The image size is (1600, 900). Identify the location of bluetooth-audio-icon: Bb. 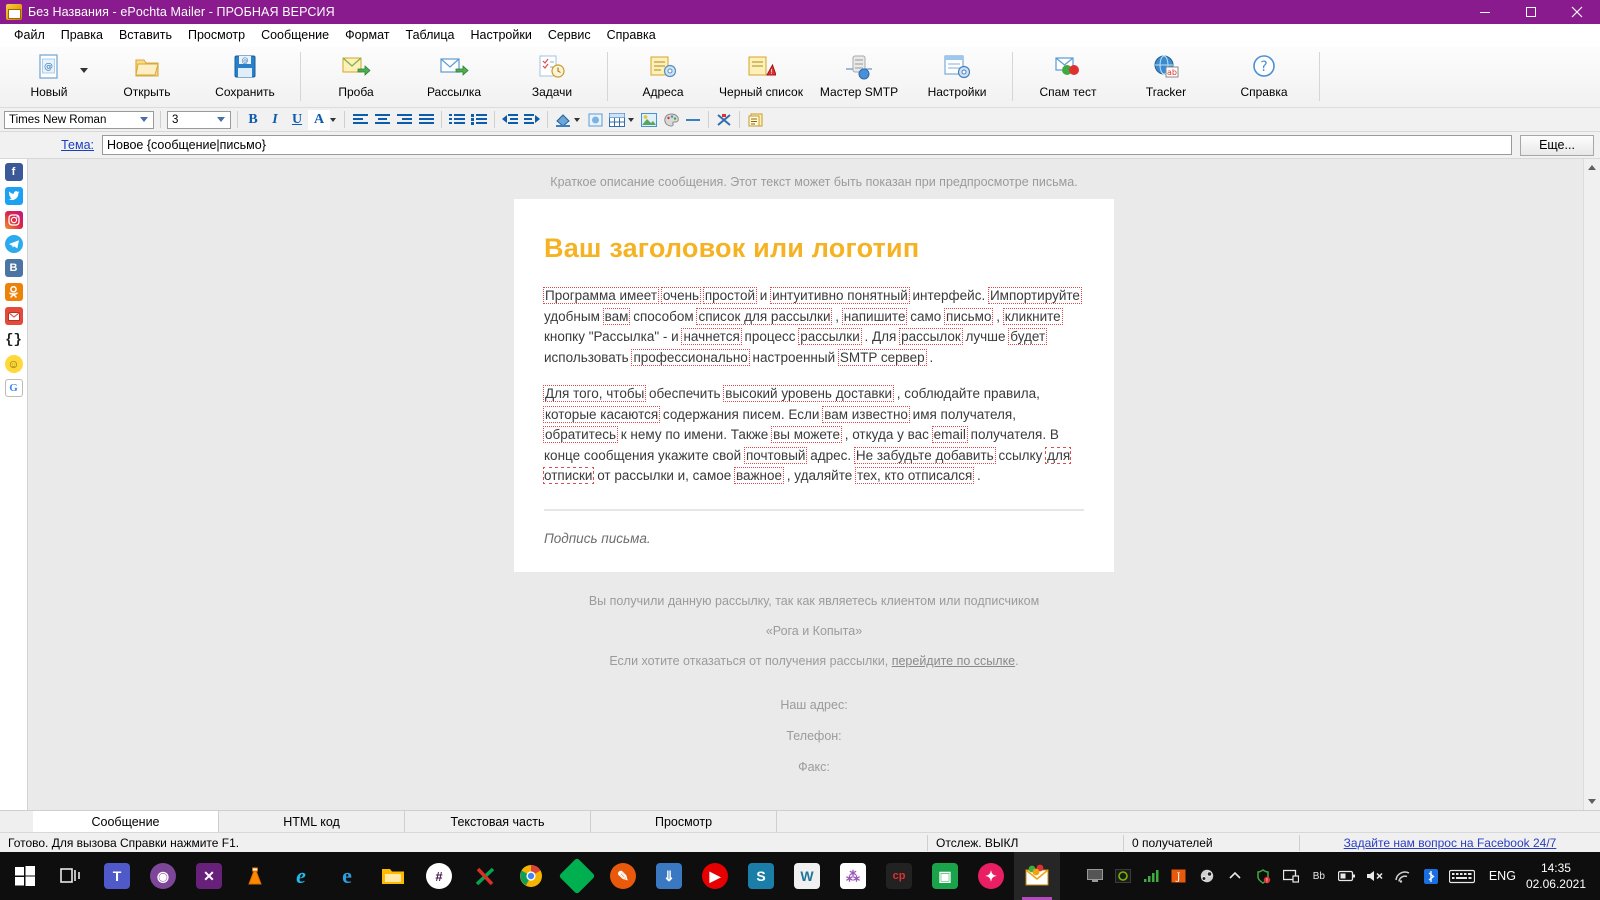
(1319, 876).